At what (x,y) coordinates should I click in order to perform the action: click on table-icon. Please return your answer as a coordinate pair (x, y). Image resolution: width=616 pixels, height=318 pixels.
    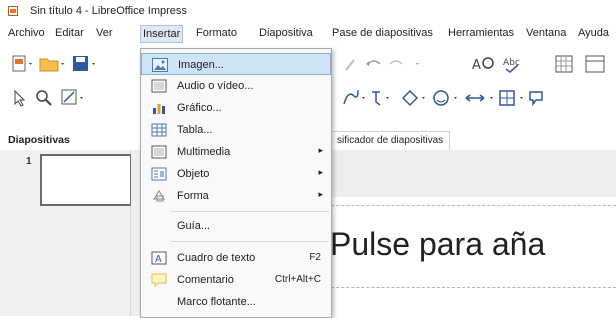
    Looking at the image, I should click on (159, 130).